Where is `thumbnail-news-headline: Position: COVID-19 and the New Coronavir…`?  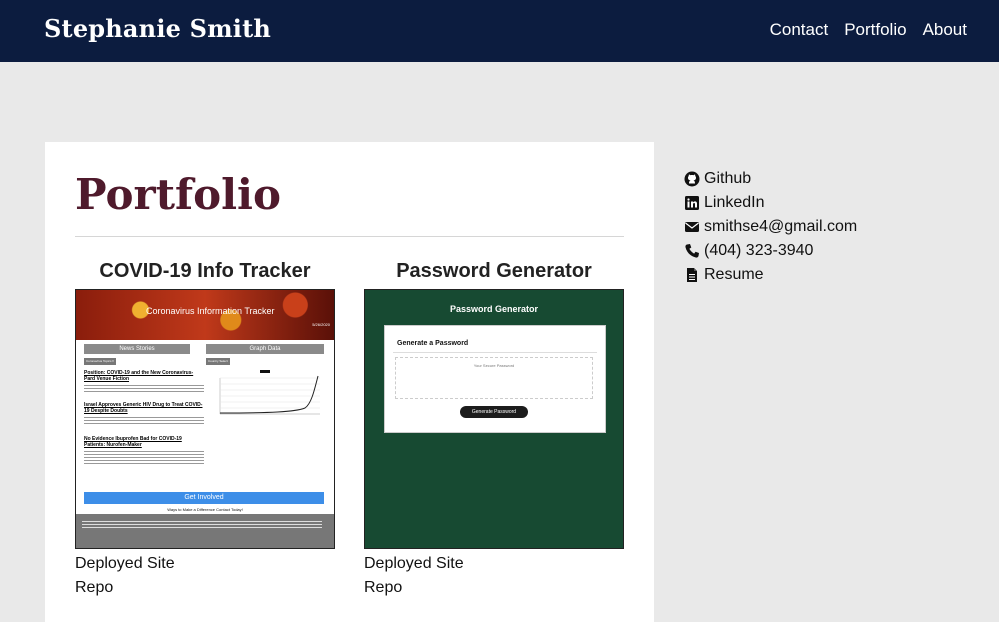
thumbnail-news-headline: Position: COVID-19 and the New Coronavir… is located at coordinates (139, 376).